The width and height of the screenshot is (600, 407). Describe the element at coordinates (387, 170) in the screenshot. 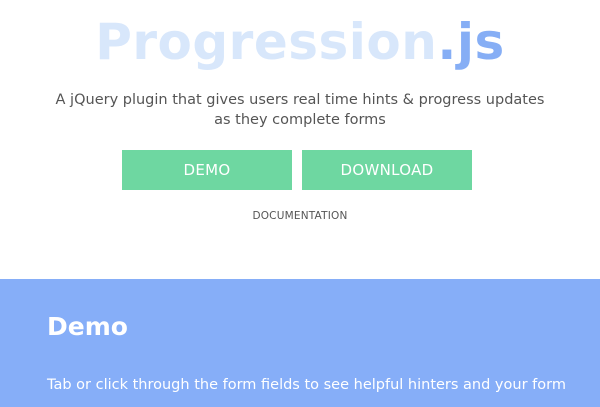

I see `download-button: DOWNLOAD` at that location.